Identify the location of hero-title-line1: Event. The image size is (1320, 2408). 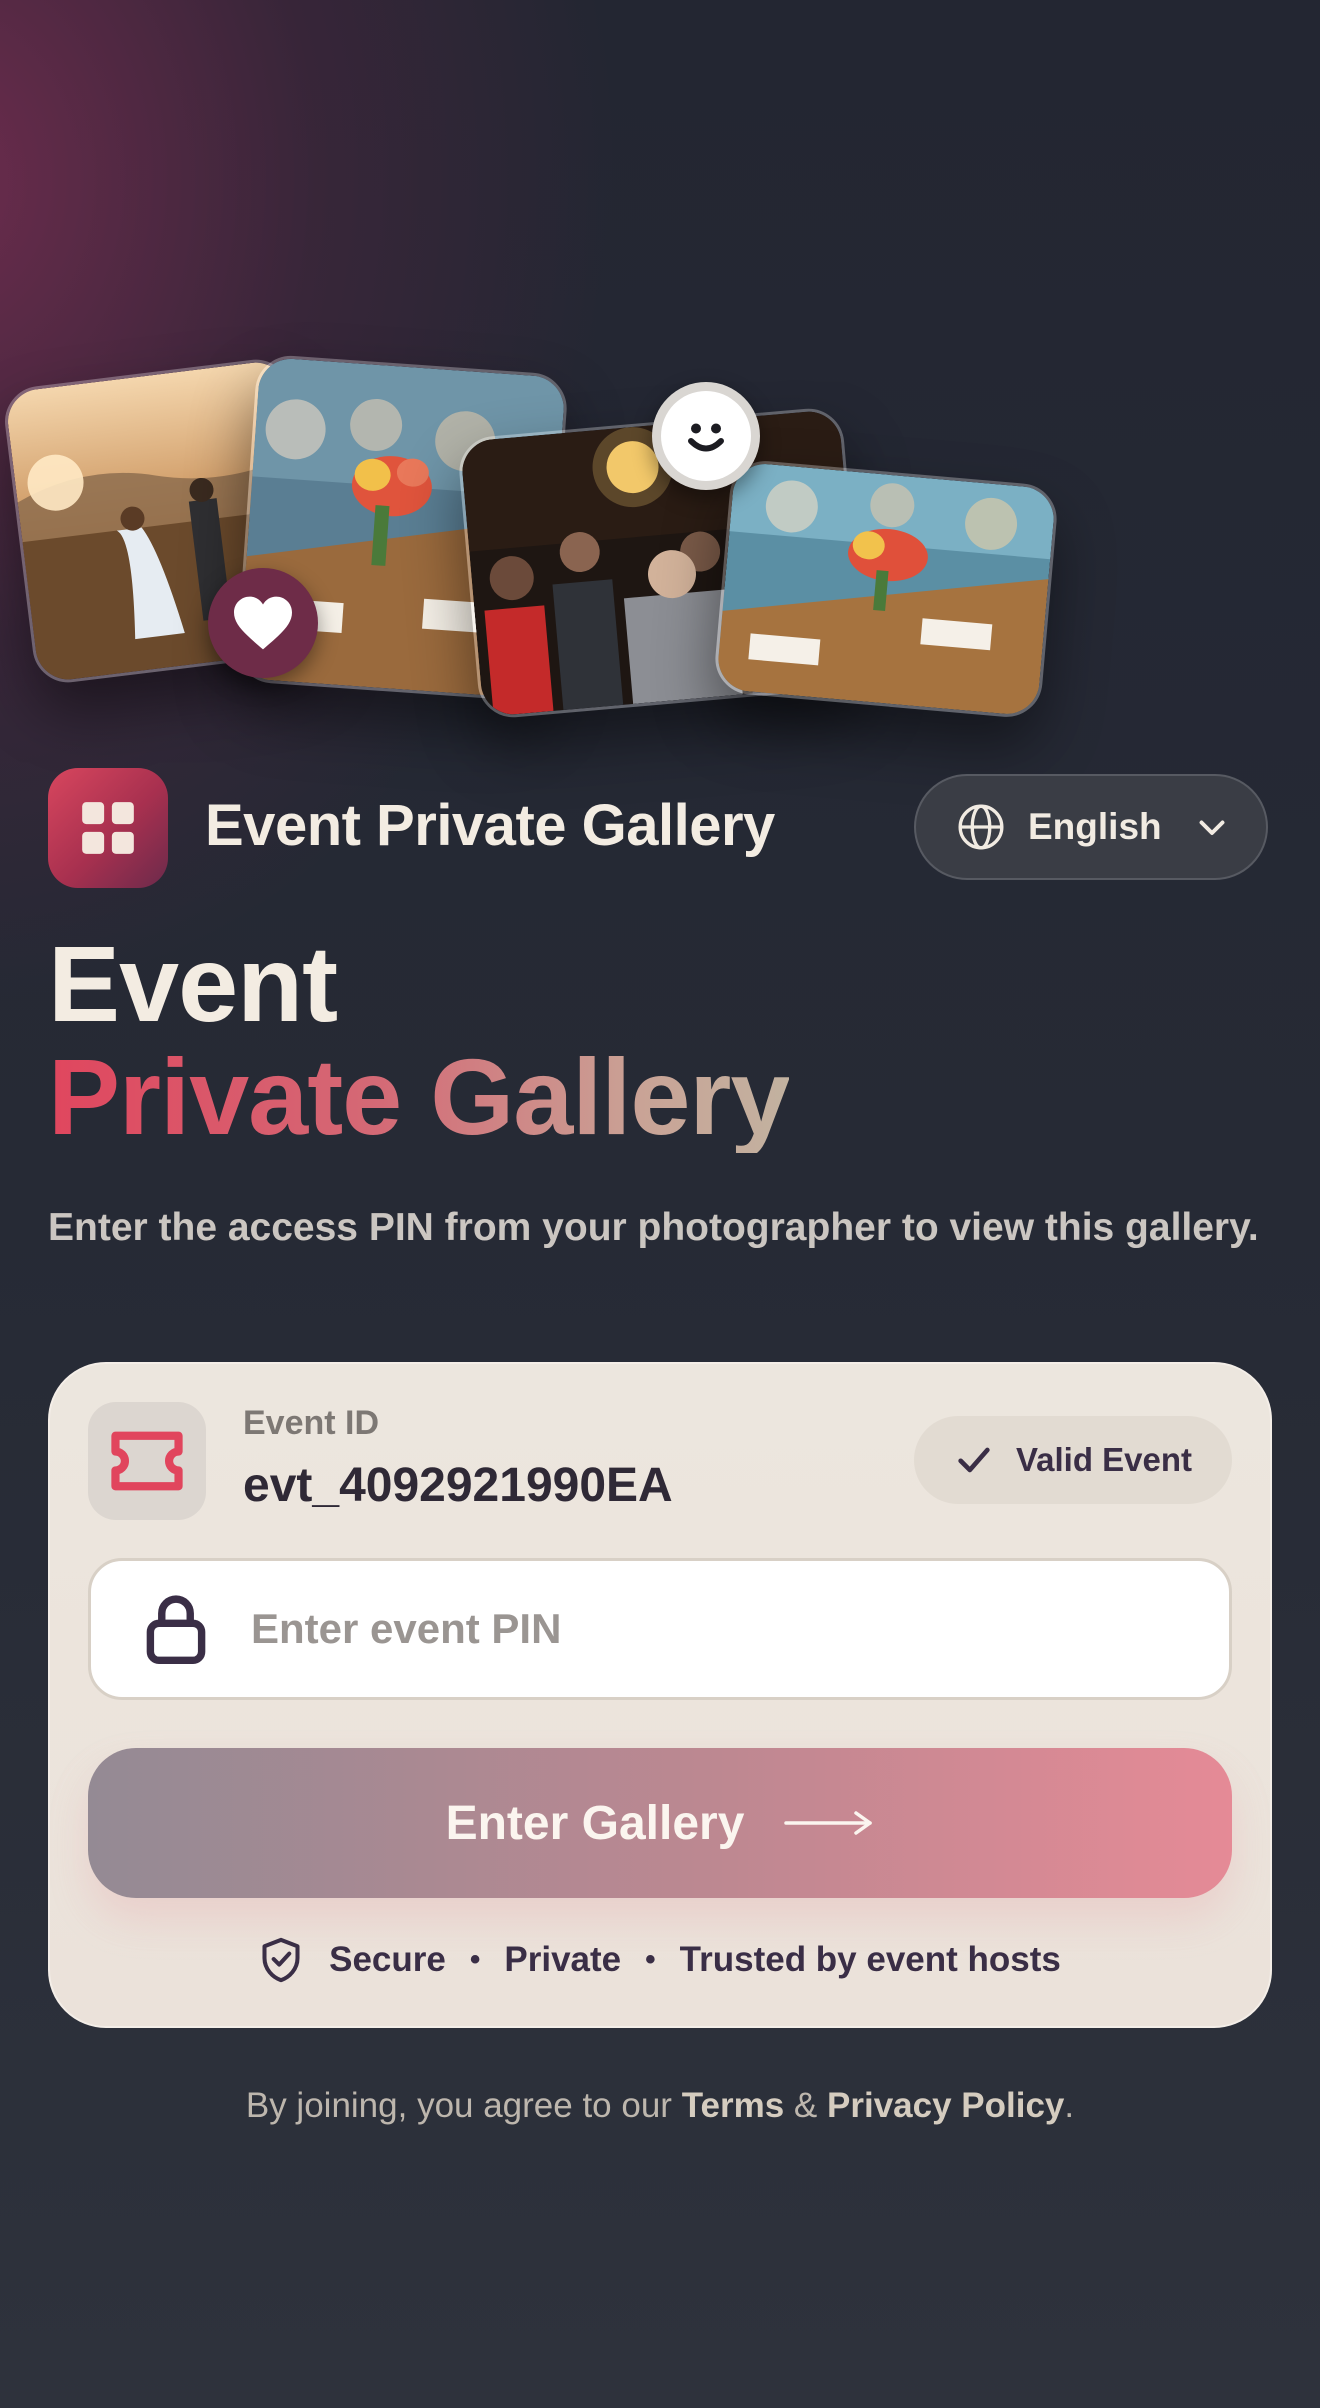
(193, 983).